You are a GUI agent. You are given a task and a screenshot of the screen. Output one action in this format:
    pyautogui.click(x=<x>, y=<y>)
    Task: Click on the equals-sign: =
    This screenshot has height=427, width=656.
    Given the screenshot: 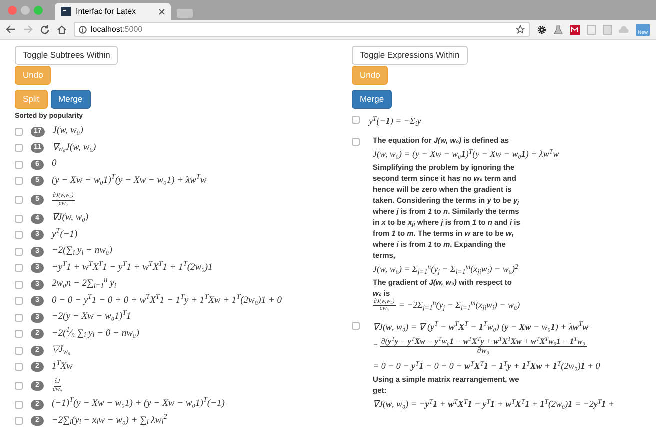 What is the action you would take?
    pyautogui.click(x=375, y=346)
    